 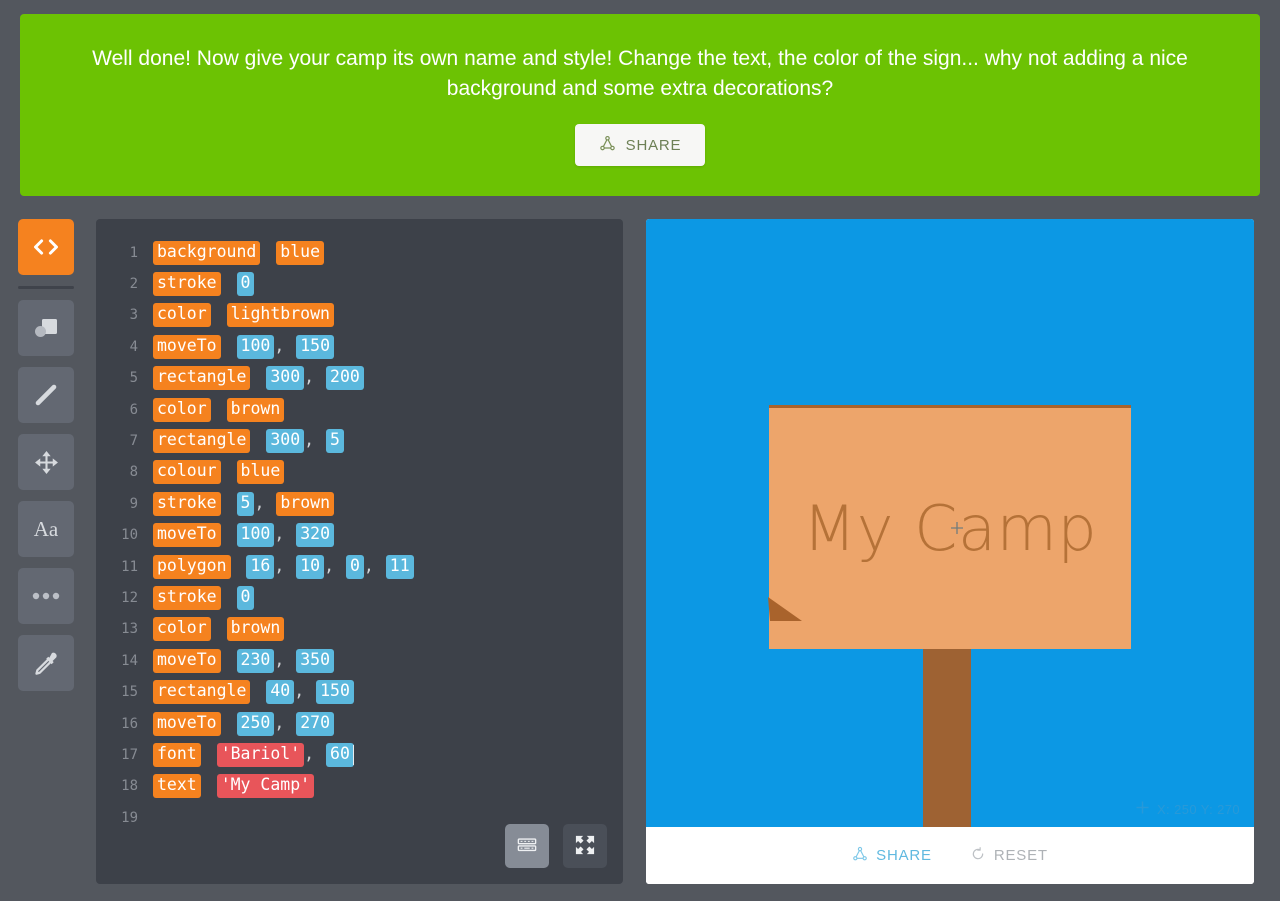 I want to click on code-line: 13 color brown, so click(x=359, y=629).